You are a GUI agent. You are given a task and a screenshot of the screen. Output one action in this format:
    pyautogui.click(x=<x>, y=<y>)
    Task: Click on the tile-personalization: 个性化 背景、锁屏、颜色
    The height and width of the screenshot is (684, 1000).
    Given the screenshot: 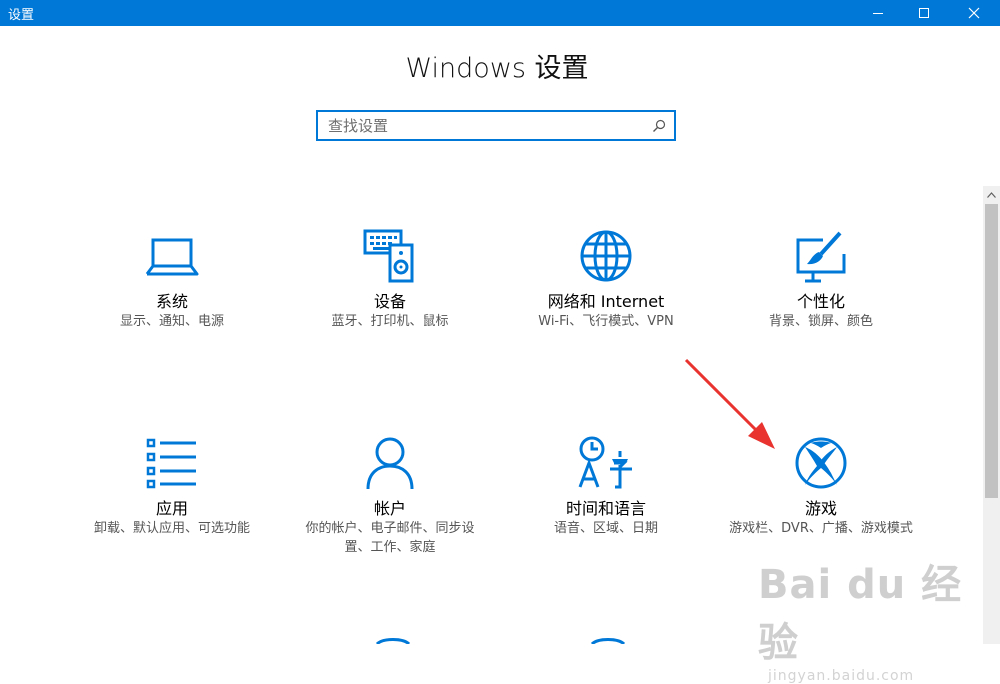 What is the action you would take?
    pyautogui.click(x=821, y=278)
    